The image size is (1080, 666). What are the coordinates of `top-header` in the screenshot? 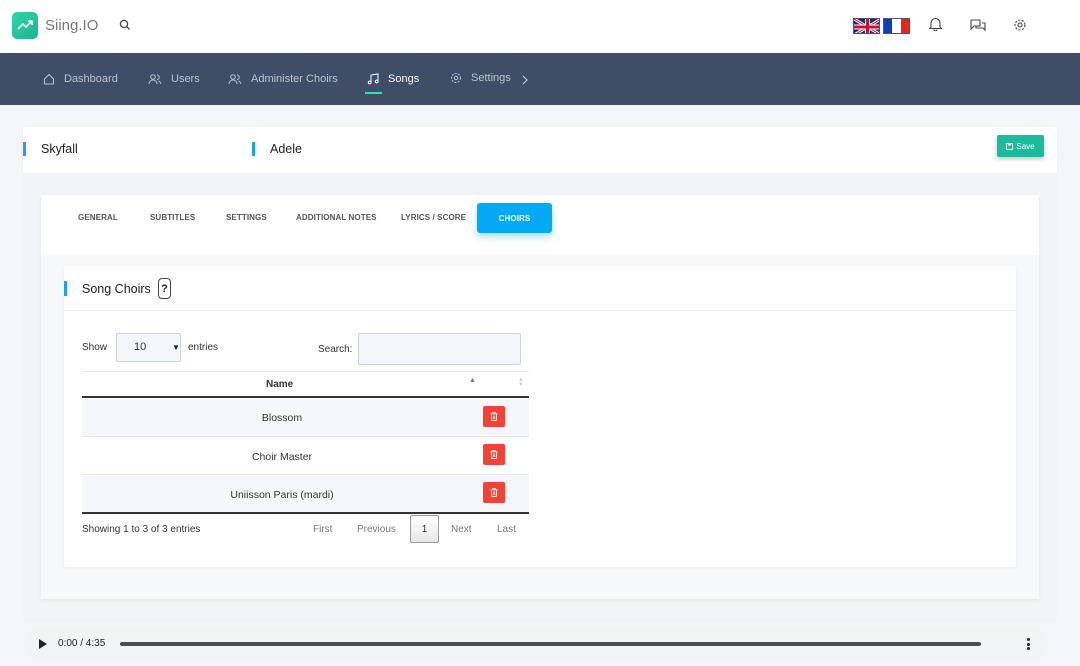 It's located at (540, 26).